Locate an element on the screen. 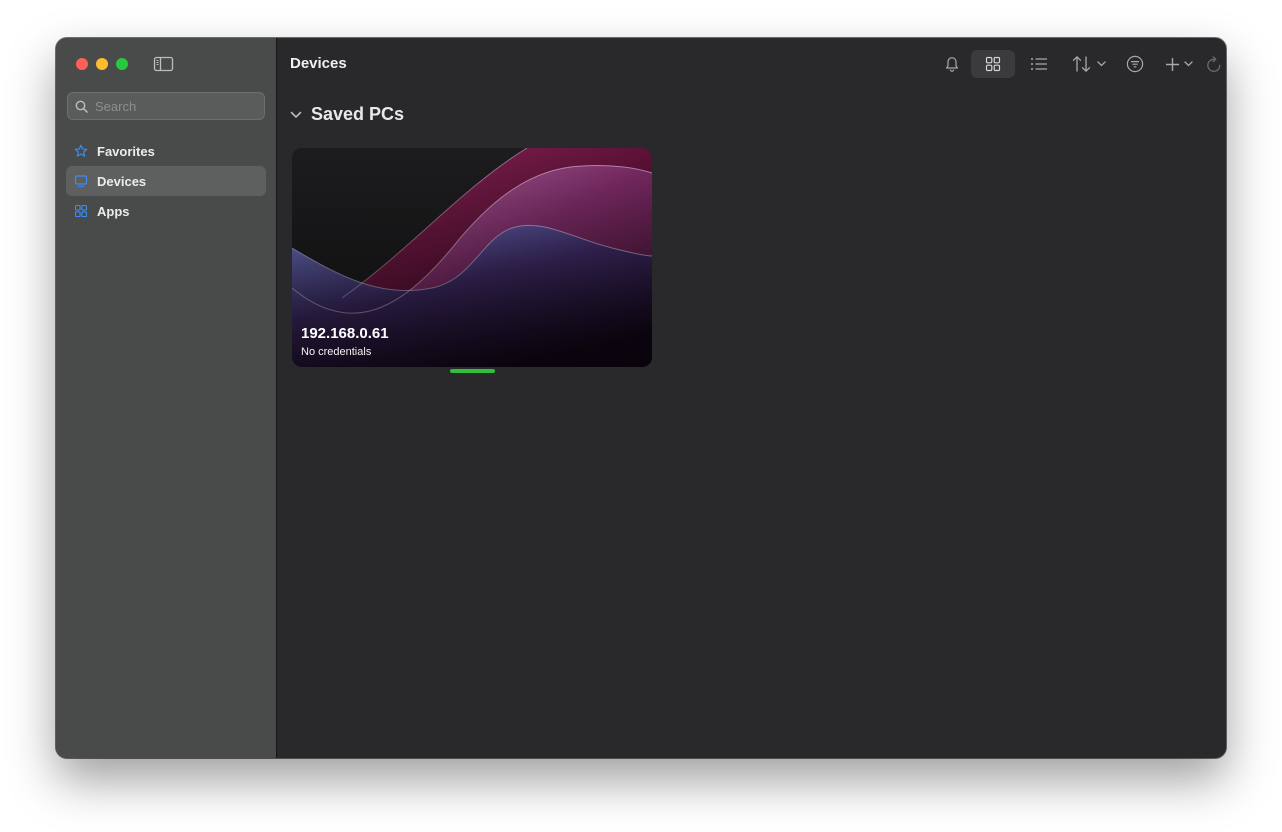 The height and width of the screenshot is (832, 1282). bell-icon is located at coordinates (952, 64).